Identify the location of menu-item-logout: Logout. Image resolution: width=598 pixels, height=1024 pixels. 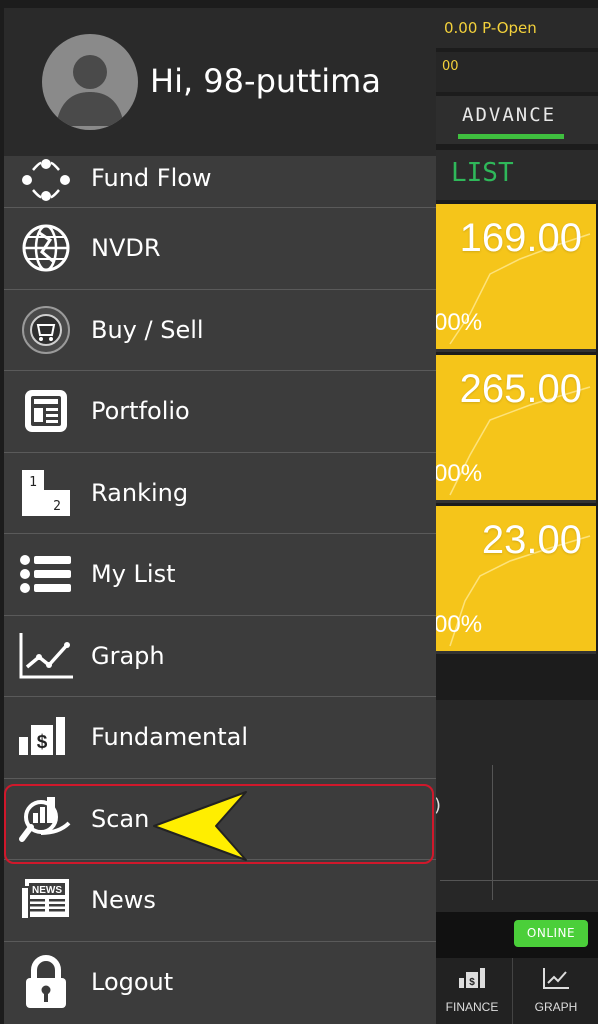
(220, 983).